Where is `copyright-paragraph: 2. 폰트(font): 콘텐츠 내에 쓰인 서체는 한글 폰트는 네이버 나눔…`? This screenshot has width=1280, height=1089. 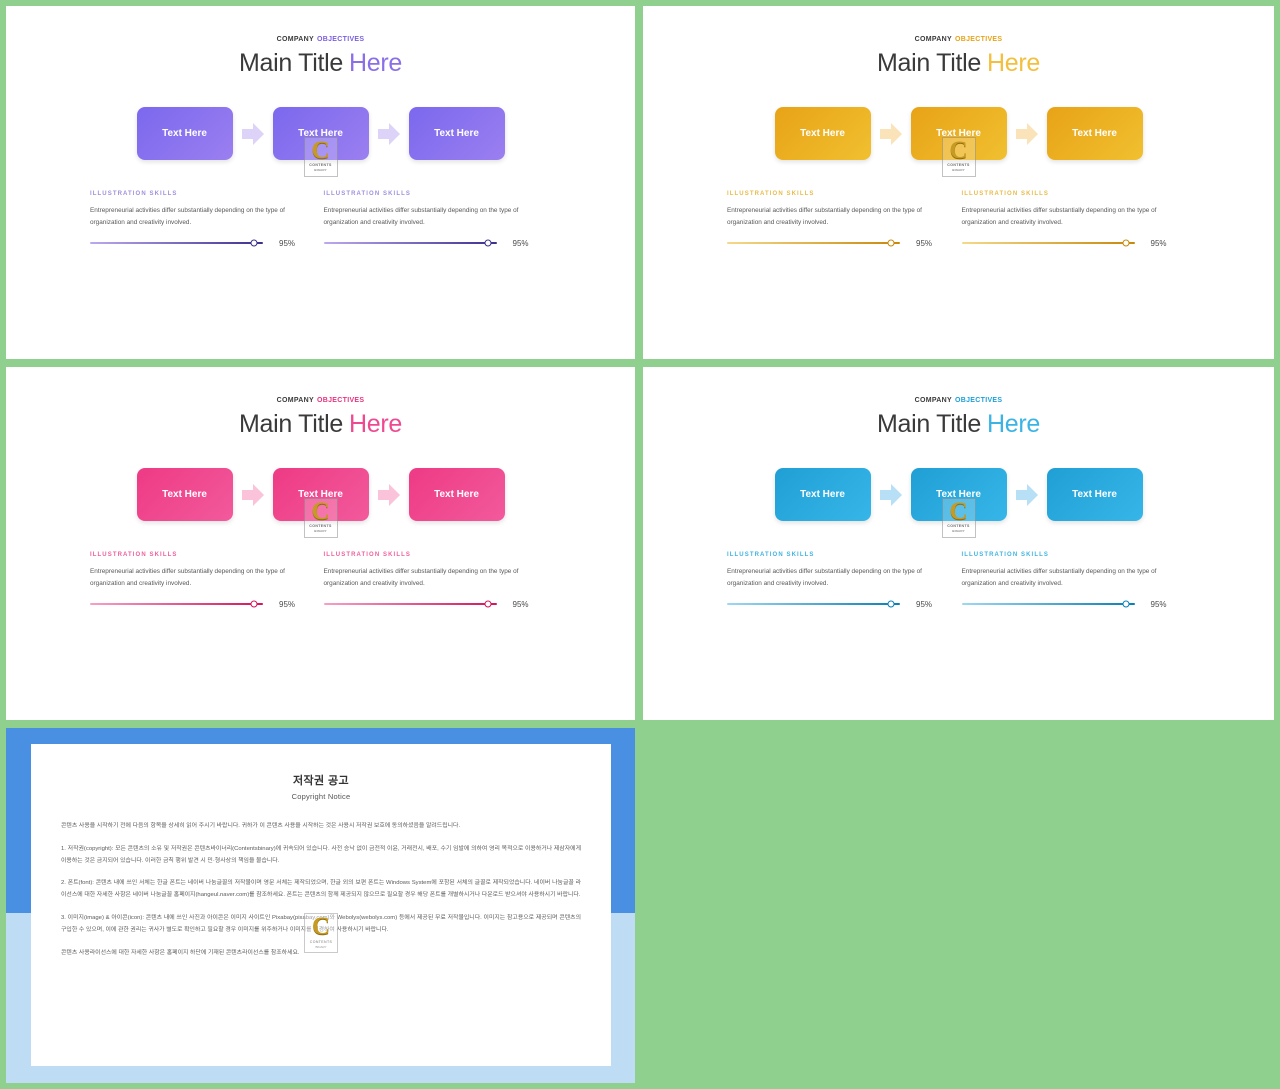 copyright-paragraph: 2. 폰트(font): 콘텐츠 내에 쓰인 서체는 한글 폰트는 네이버 나눔… is located at coordinates (321, 889).